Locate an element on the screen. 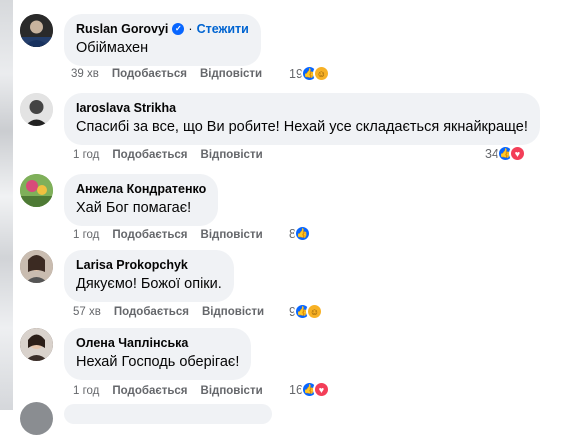  comment-bubble: Олена Чаплінська Нехай Господь оберігає! is located at coordinates (158, 354).